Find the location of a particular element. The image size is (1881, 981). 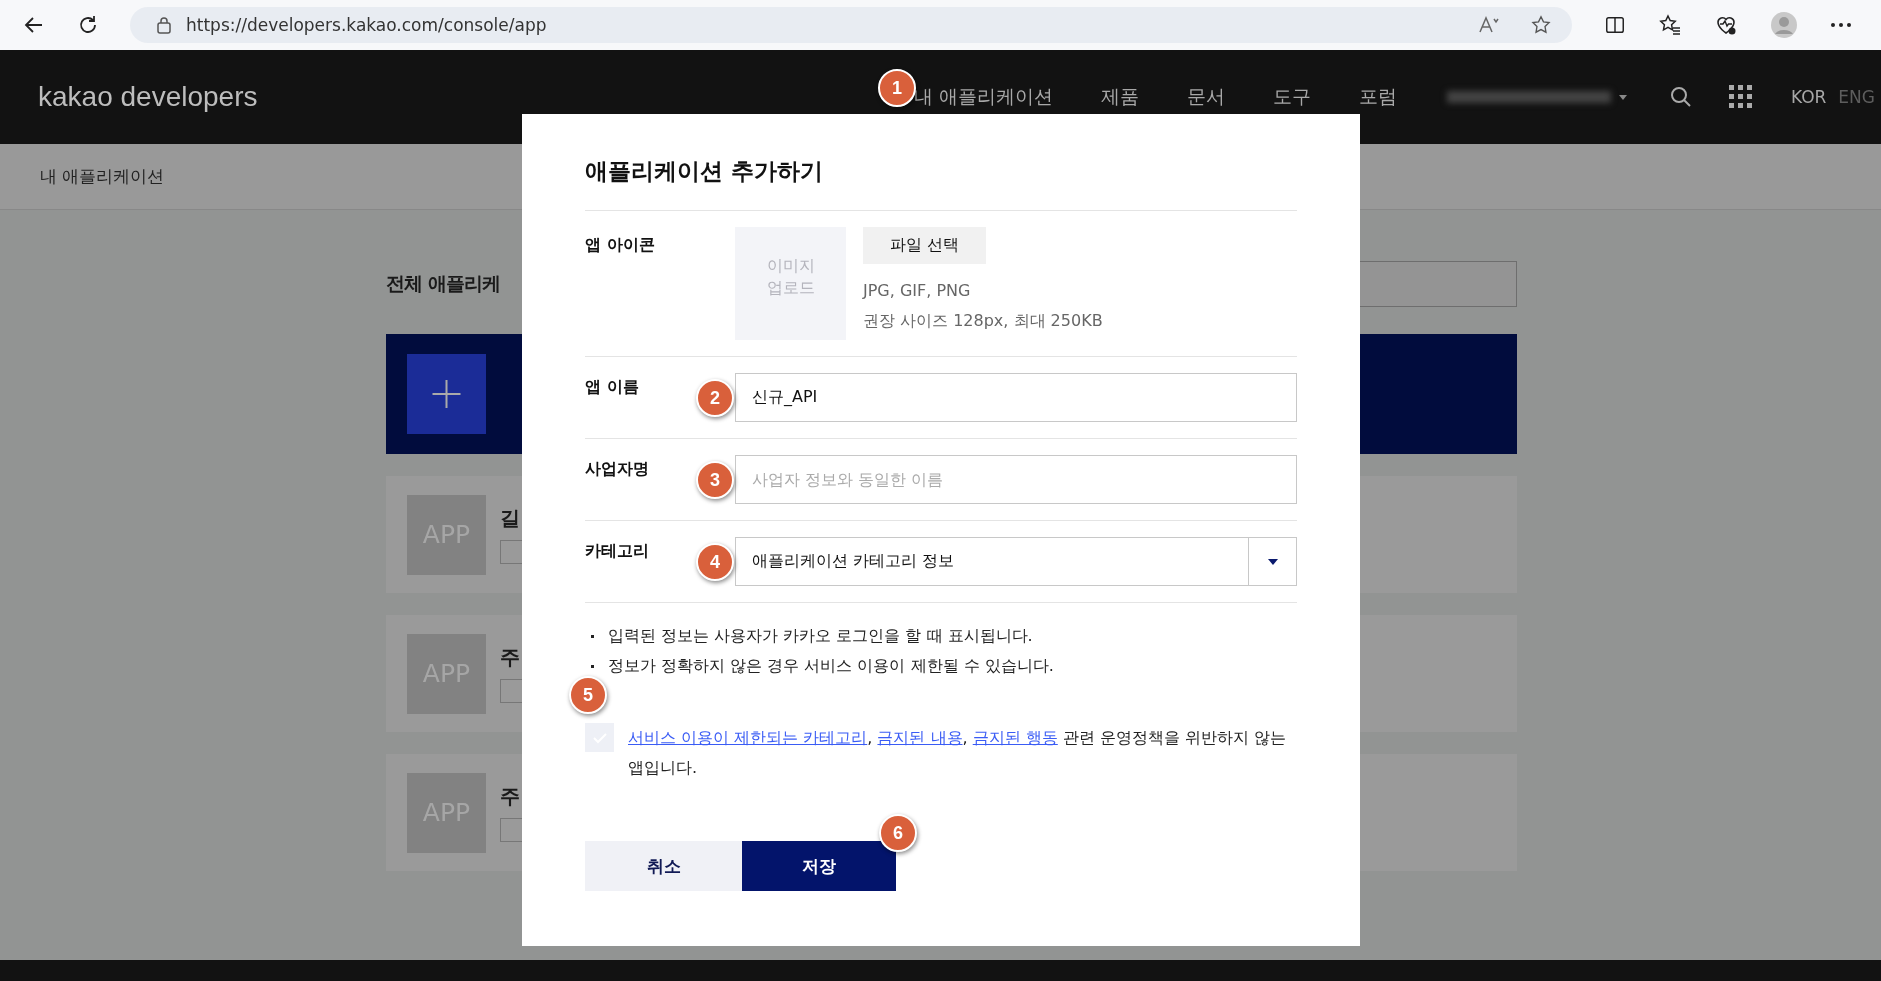

field-label: 앱 아이콘 is located at coordinates (620, 245).